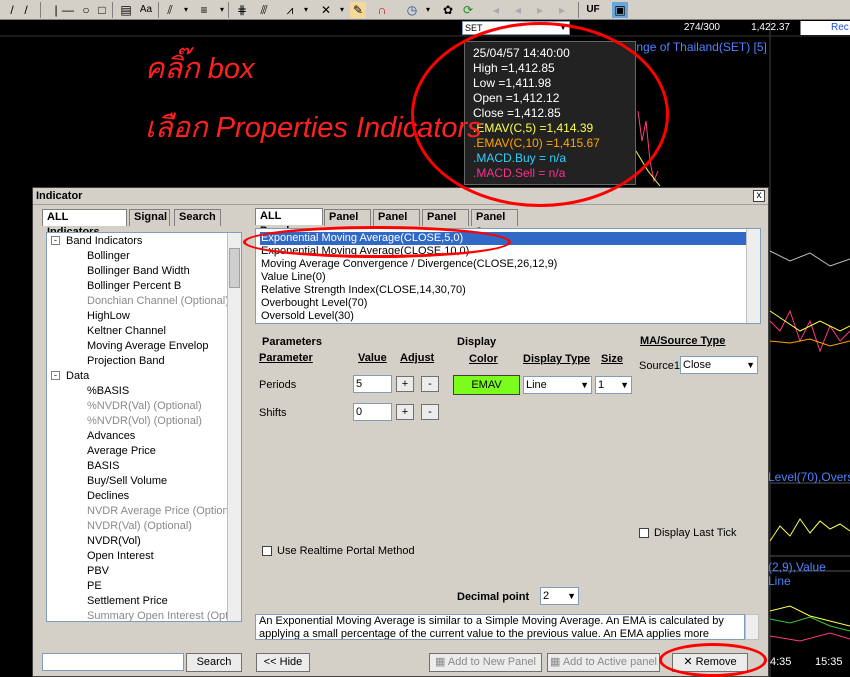  What do you see at coordinates (113, 662) in the screenshot?
I see `search-input` at bounding box center [113, 662].